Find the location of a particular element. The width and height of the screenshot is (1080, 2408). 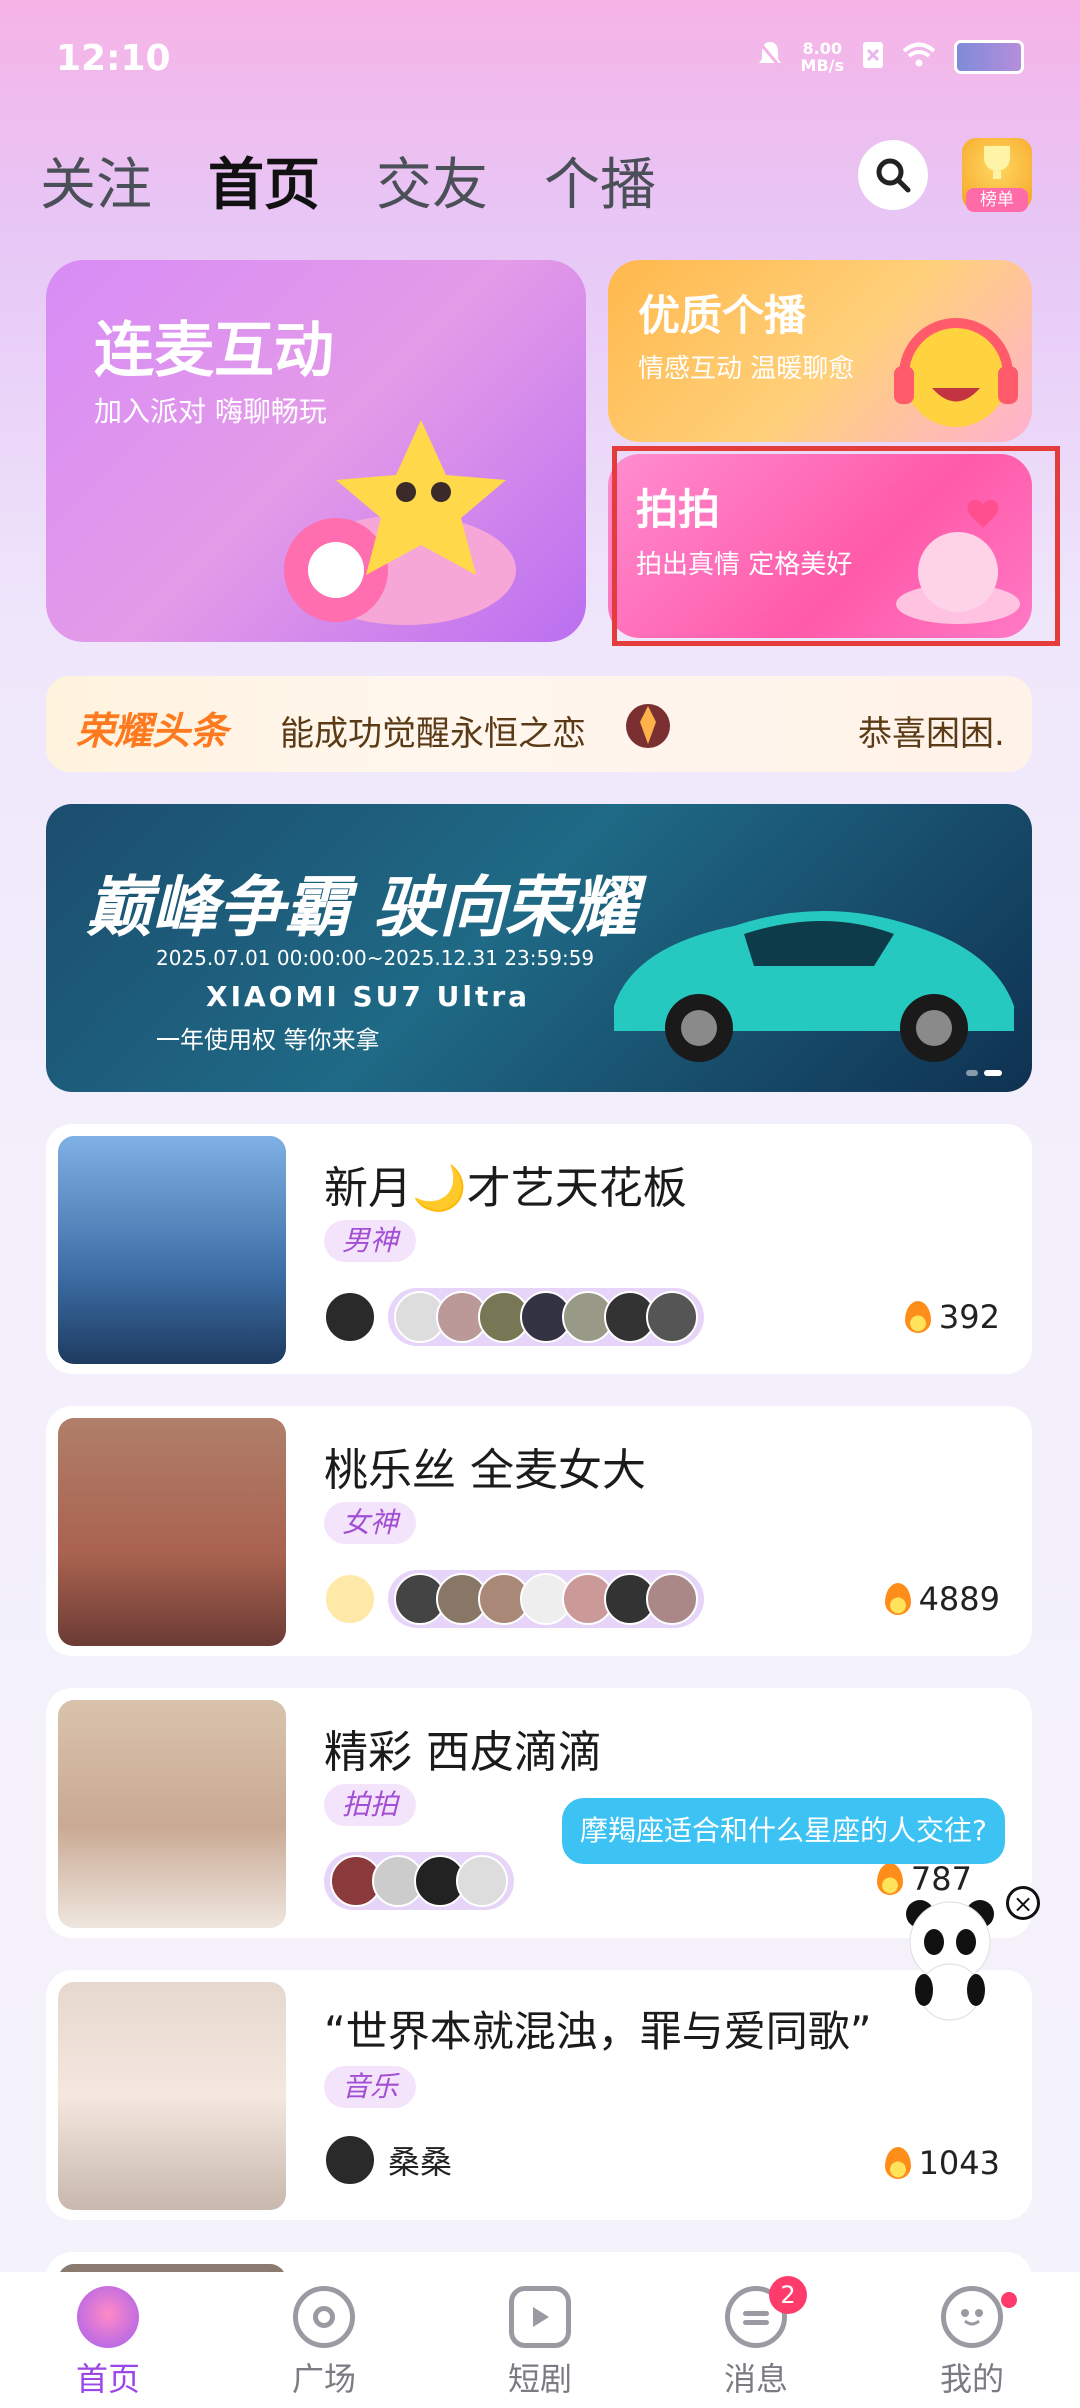

room-card: 桃乐丝 全麦女大 女神 4889 is located at coordinates (539, 1531).